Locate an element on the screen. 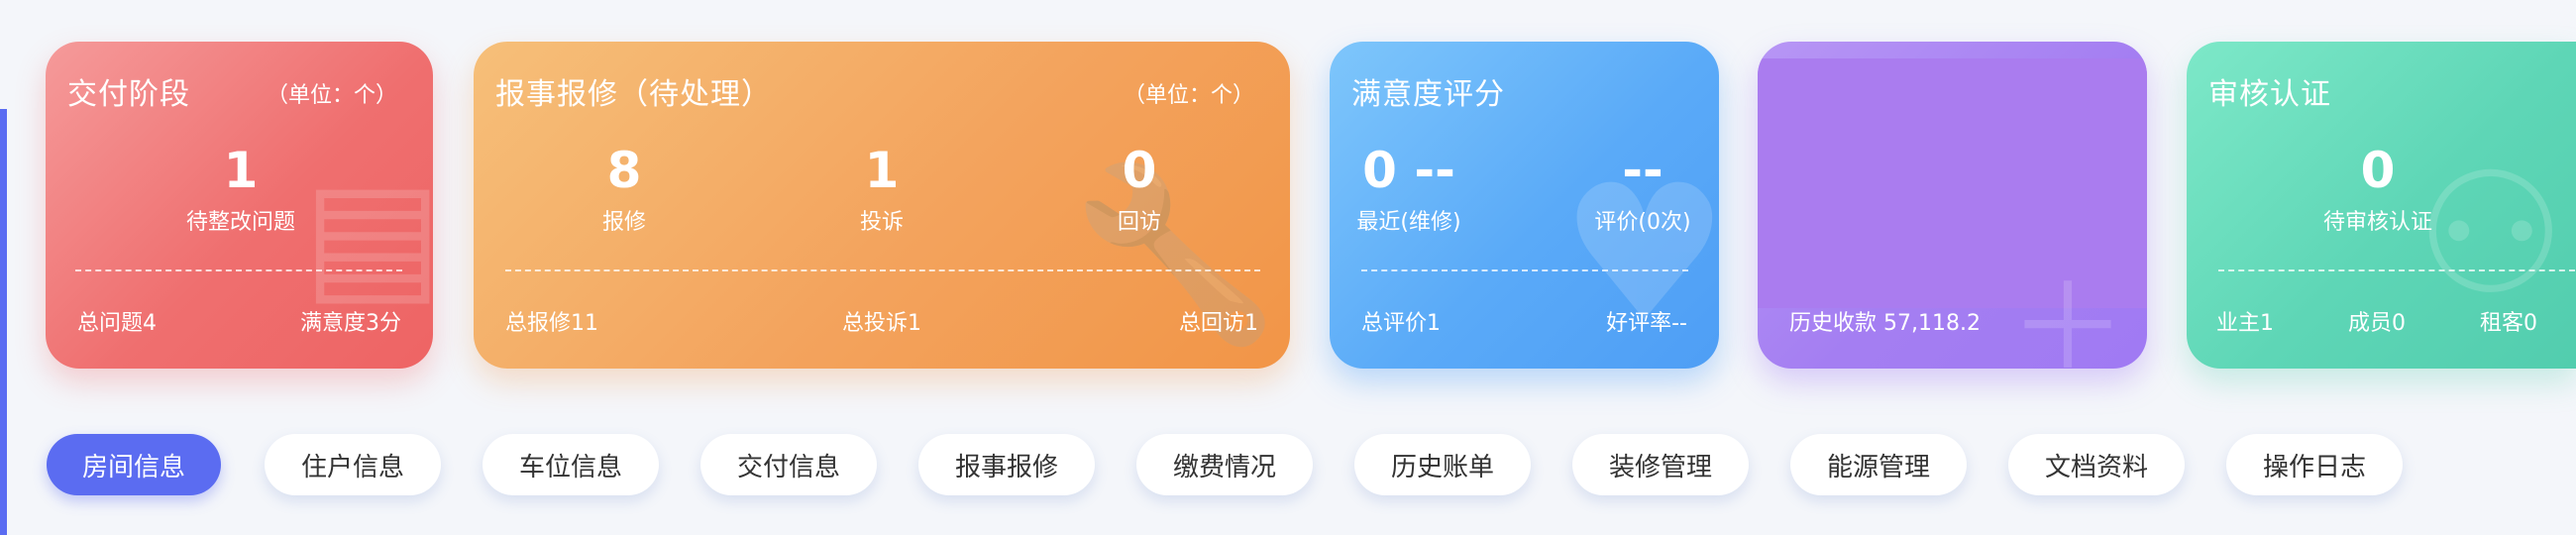 This screenshot has height=535, width=2576. tab-room-info: 房间信息 is located at coordinates (134, 464).